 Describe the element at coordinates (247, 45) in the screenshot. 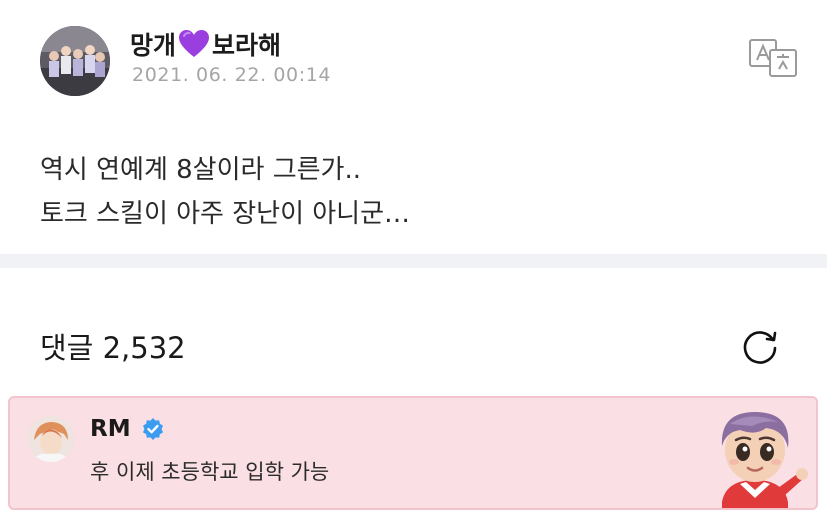

I see `author-name-part2: 보라해` at that location.